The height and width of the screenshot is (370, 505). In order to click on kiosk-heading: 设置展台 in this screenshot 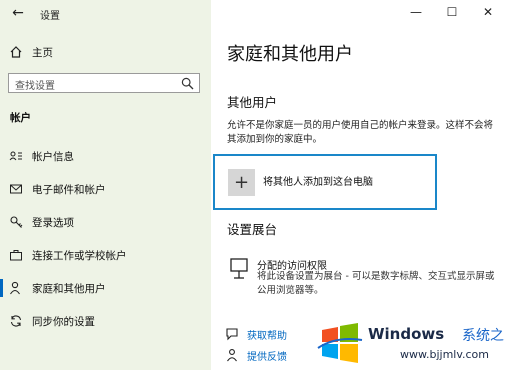, I will do `click(252, 229)`.